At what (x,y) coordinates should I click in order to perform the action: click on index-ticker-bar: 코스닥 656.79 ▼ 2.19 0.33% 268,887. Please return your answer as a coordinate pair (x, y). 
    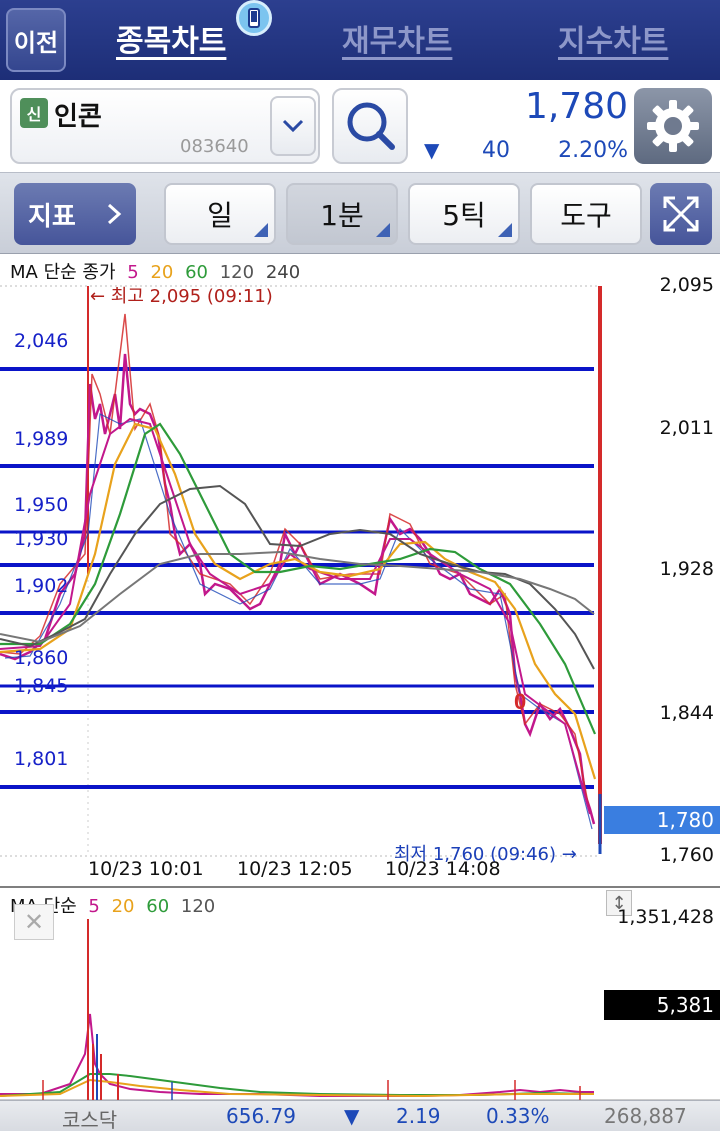
    Looking at the image, I should click on (360, 1115).